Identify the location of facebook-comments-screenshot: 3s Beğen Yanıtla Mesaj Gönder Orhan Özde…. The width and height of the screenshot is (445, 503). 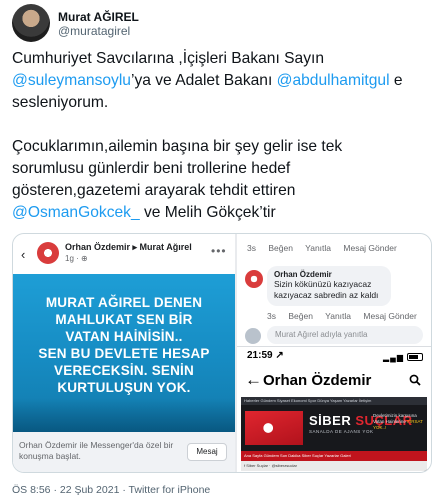
(334, 290).